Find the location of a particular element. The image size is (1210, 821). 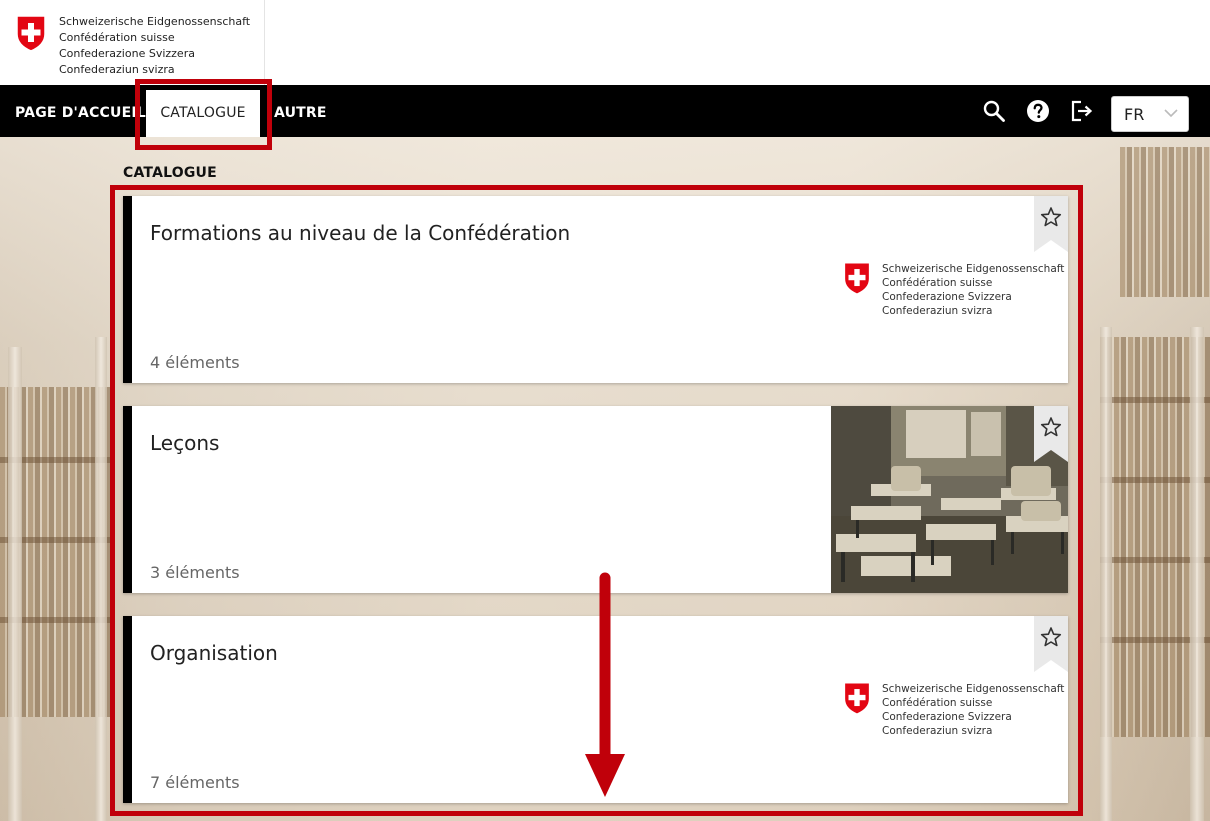

nav-item-other: AUTRE is located at coordinates (300, 111).